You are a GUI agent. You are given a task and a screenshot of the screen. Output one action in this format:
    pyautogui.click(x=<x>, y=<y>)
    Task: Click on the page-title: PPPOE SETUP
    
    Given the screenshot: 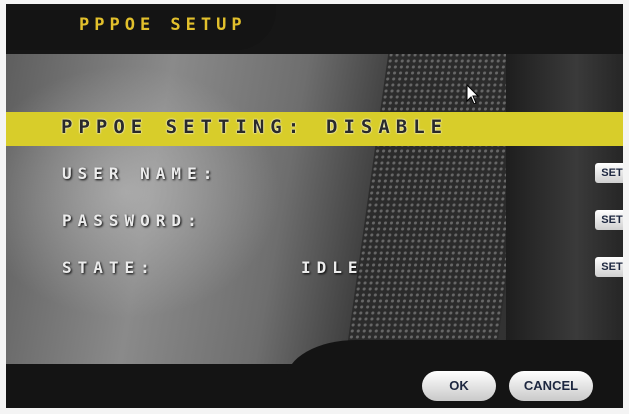 What is the action you would take?
    pyautogui.click(x=163, y=25)
    